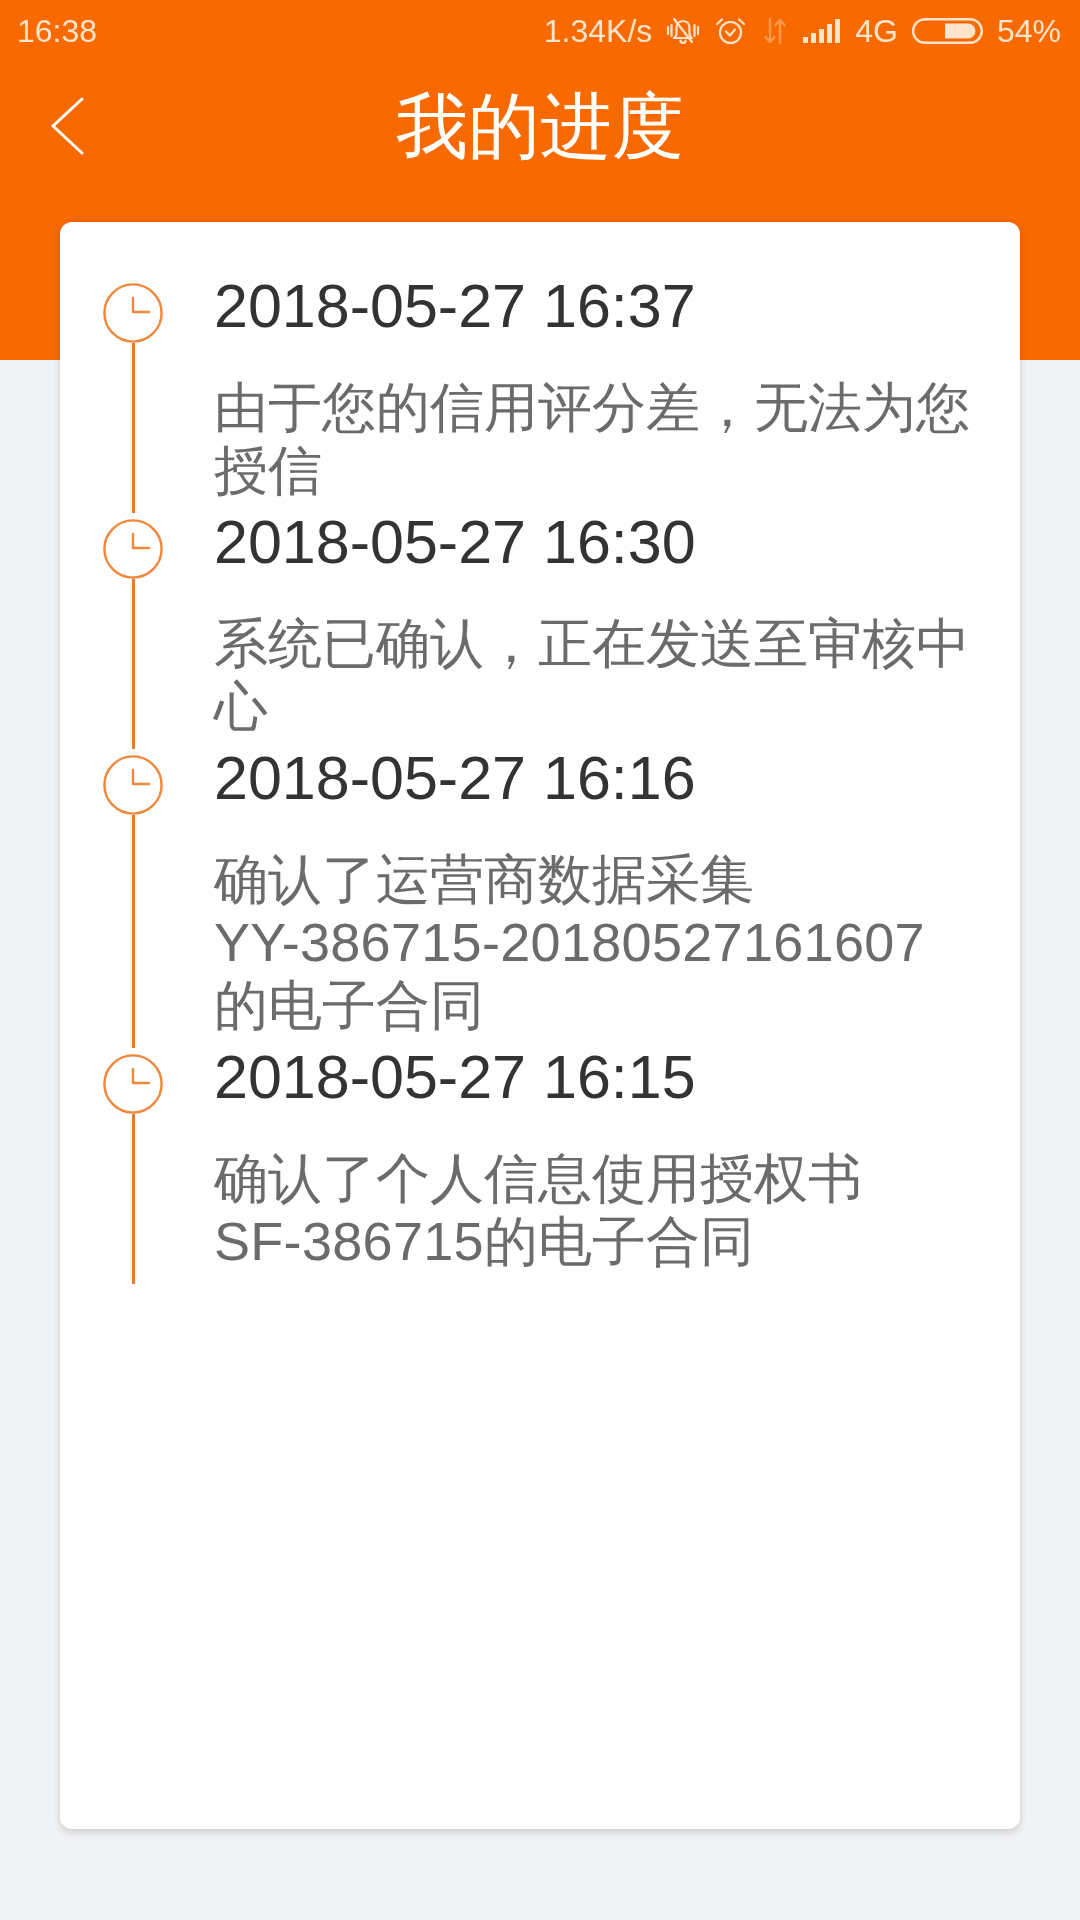 This screenshot has width=1080, height=1920. What do you see at coordinates (538, 1210) in the screenshot?
I see `entry-description: 确认了个人信息使用授权书SF-386715的电子合同` at bounding box center [538, 1210].